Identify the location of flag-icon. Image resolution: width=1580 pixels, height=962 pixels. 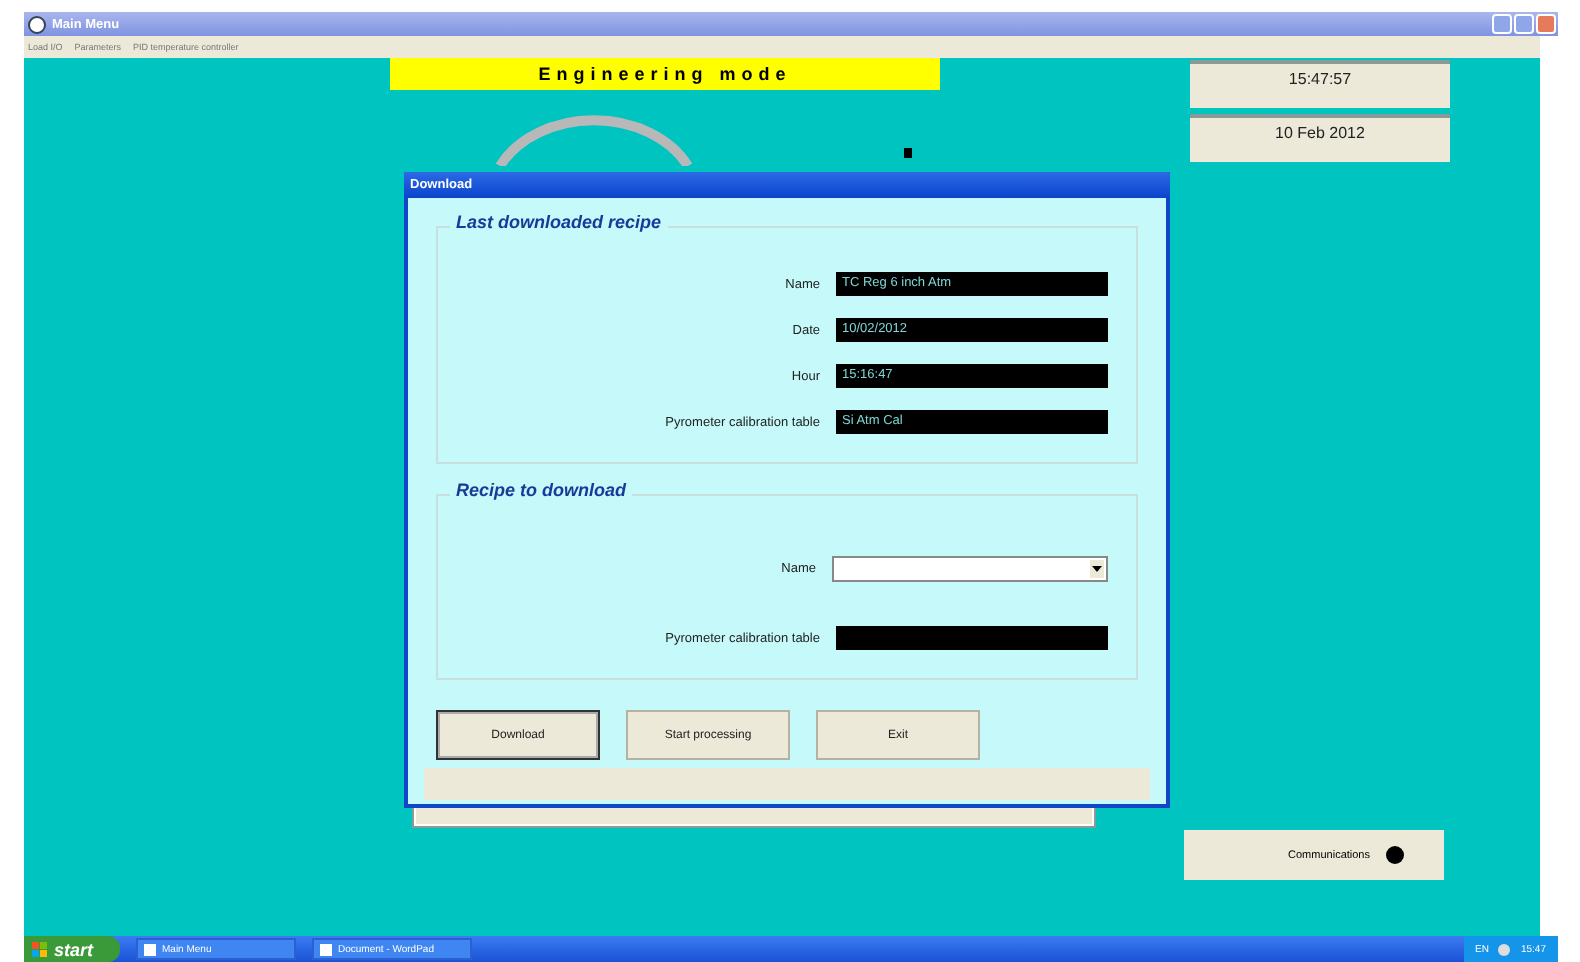
(40, 949).